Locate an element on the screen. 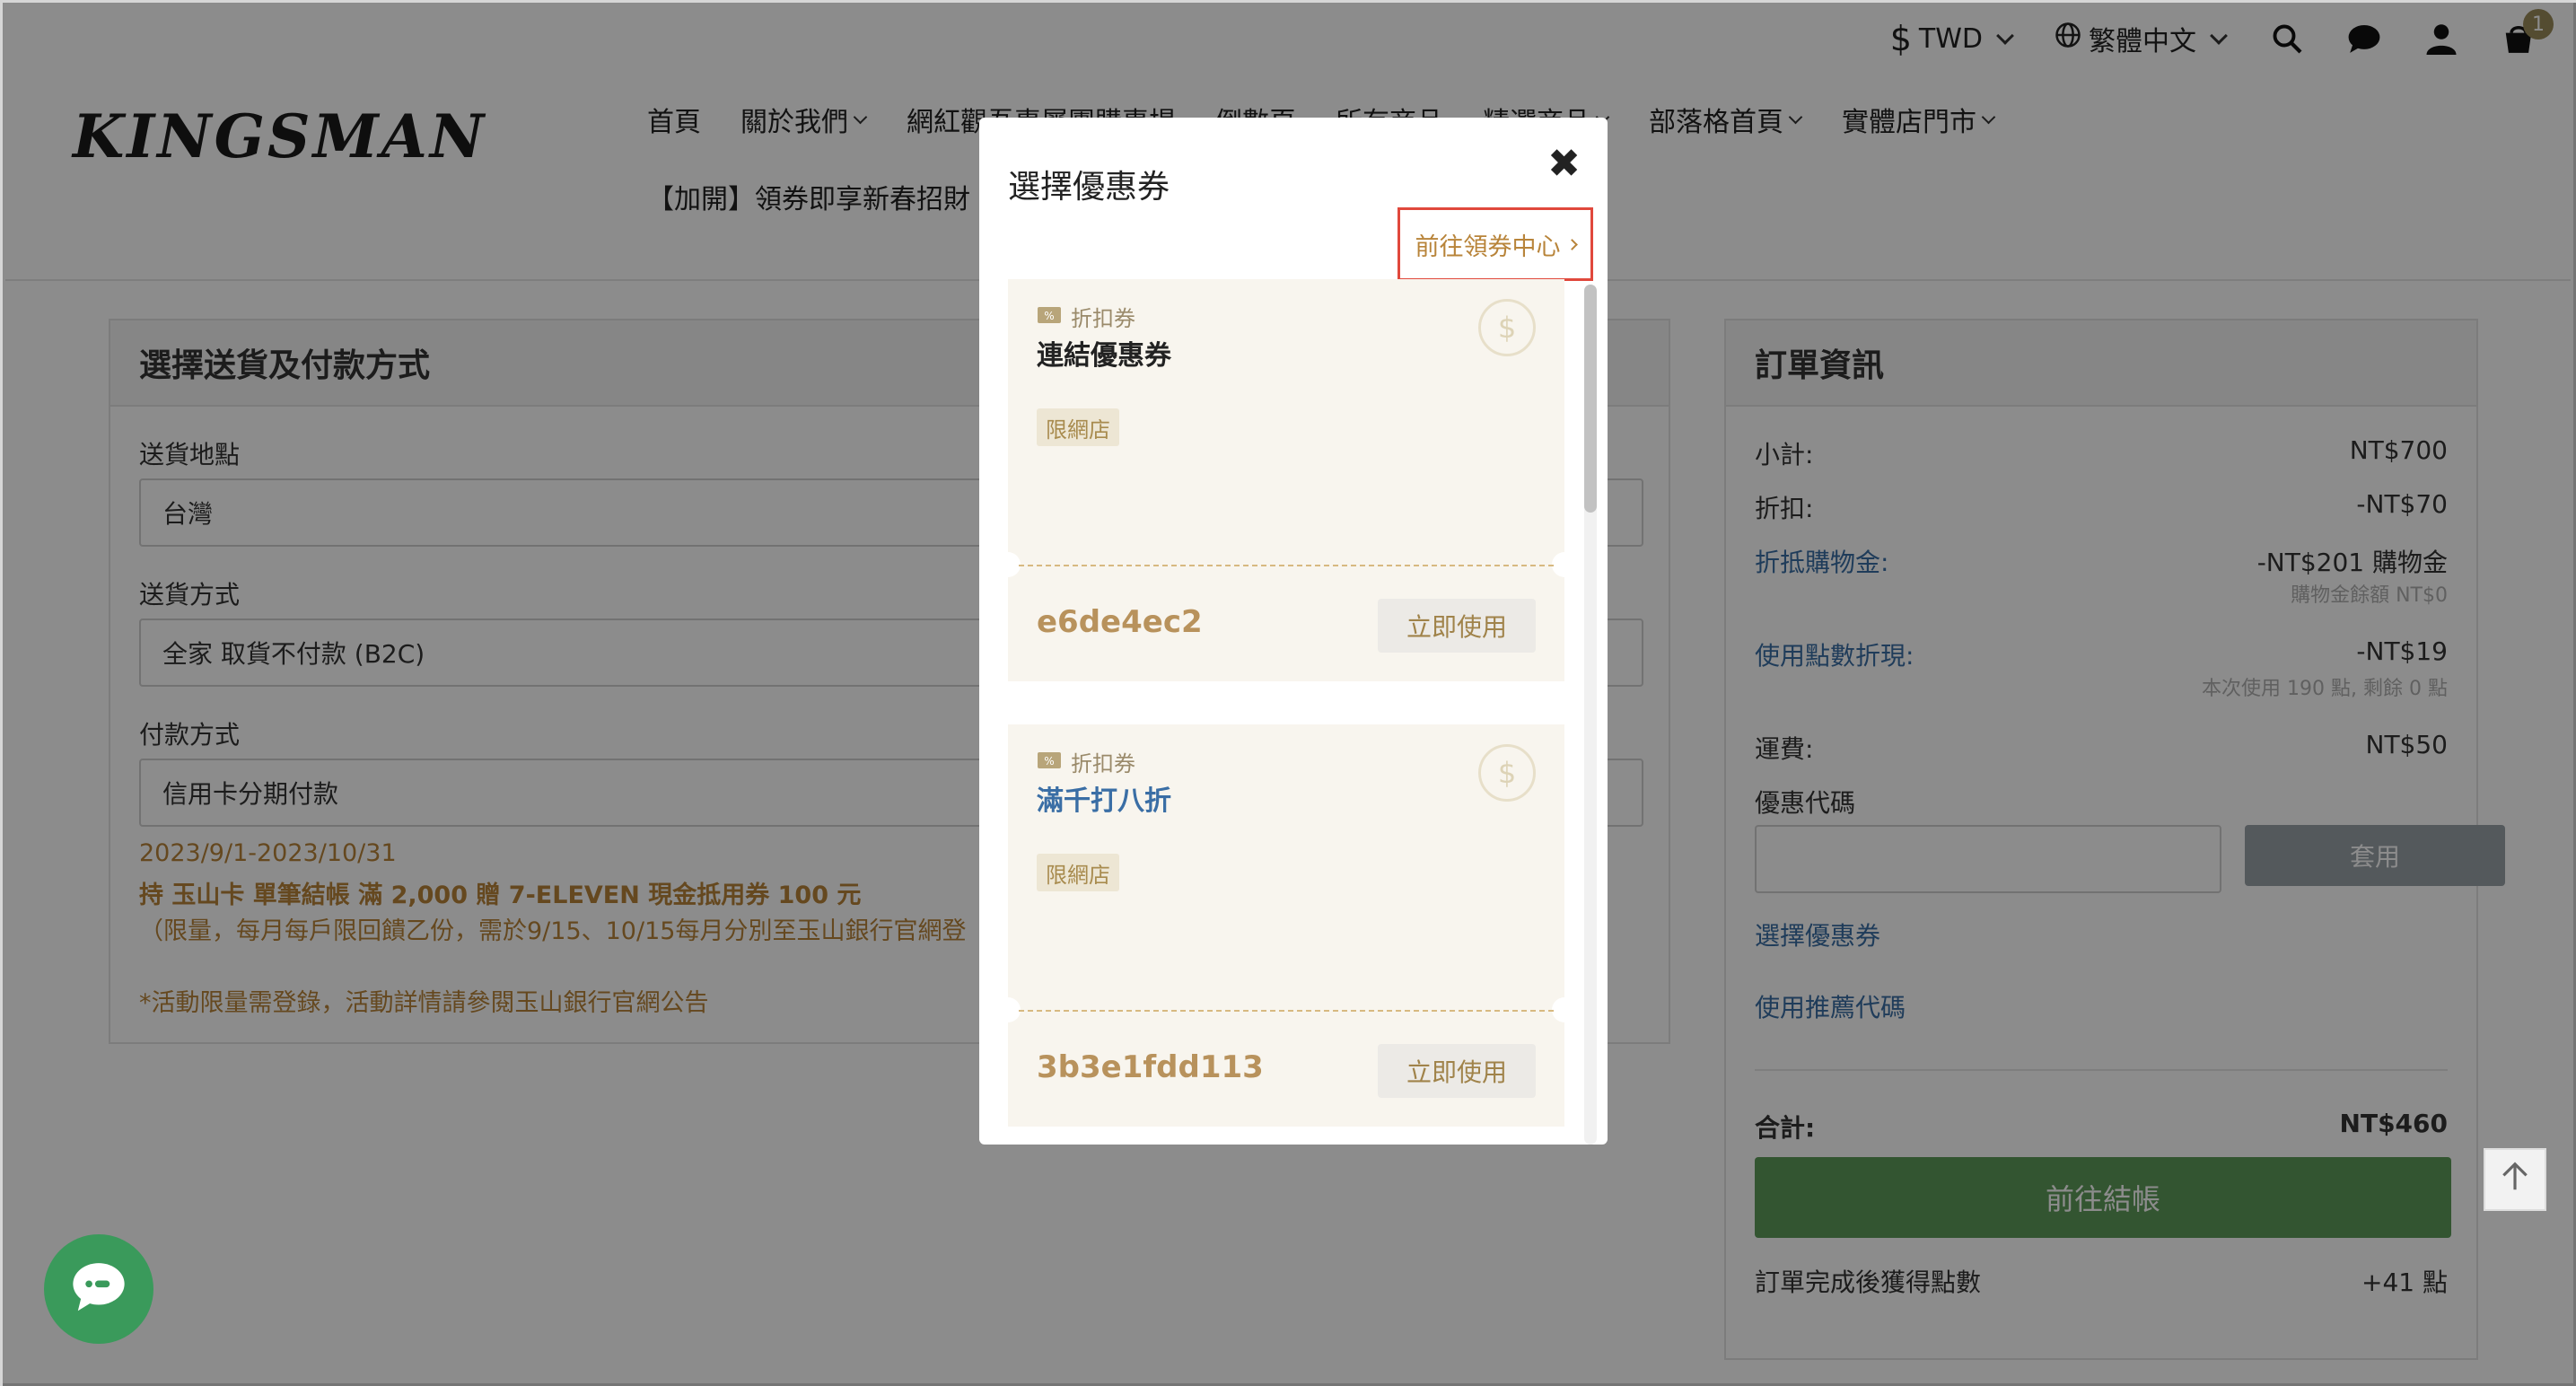  arrow-up-icon is located at coordinates (2515, 1180).